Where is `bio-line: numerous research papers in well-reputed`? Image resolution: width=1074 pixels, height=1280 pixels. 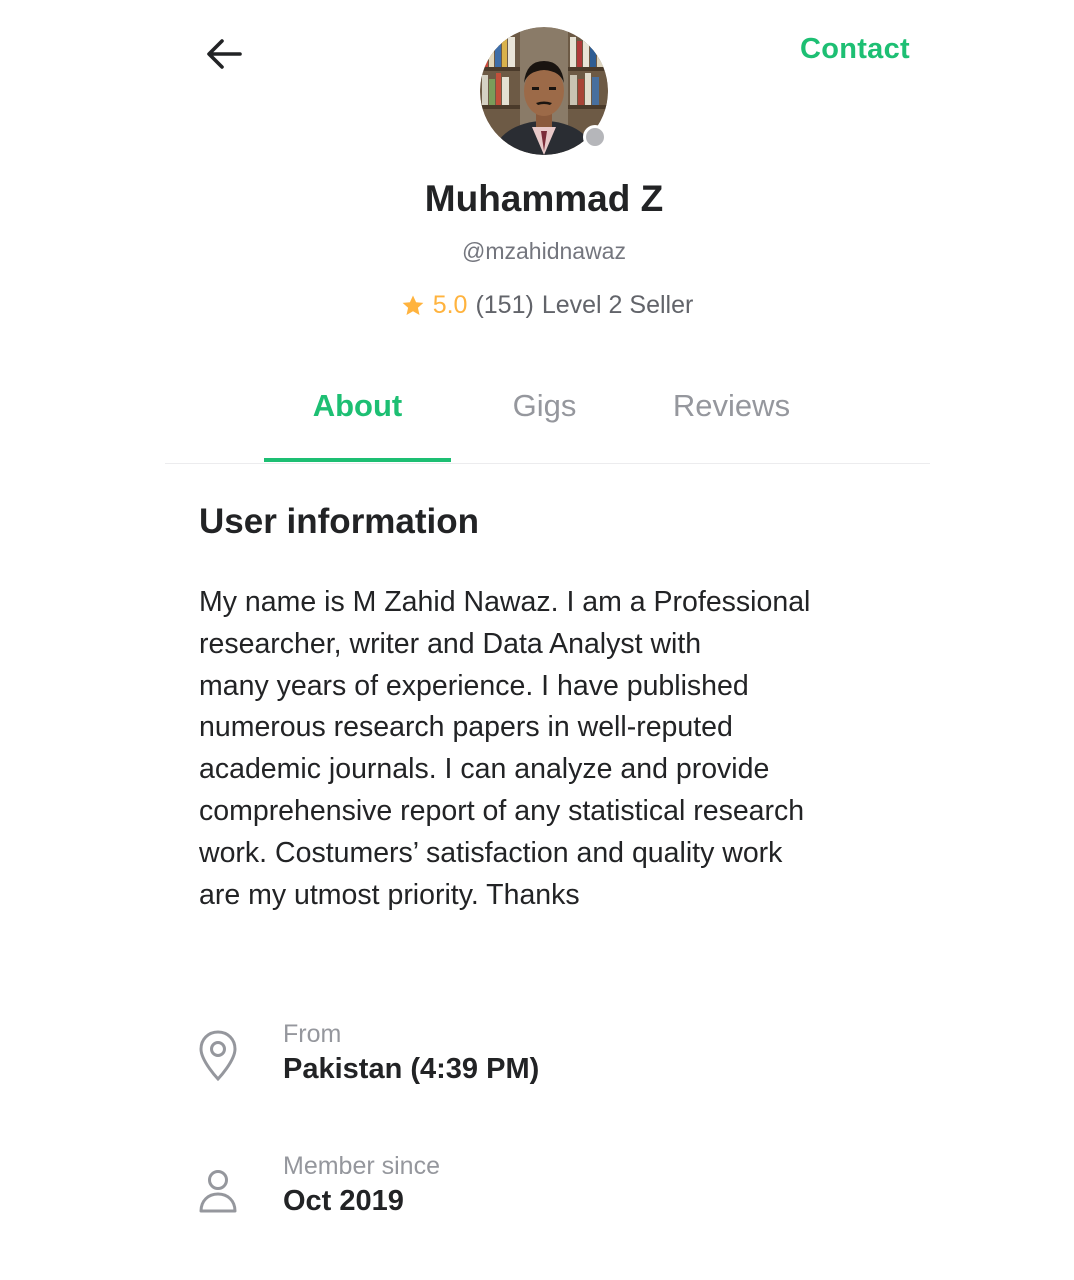 bio-line: numerous research papers in well-reputed is located at coordinates (466, 727).